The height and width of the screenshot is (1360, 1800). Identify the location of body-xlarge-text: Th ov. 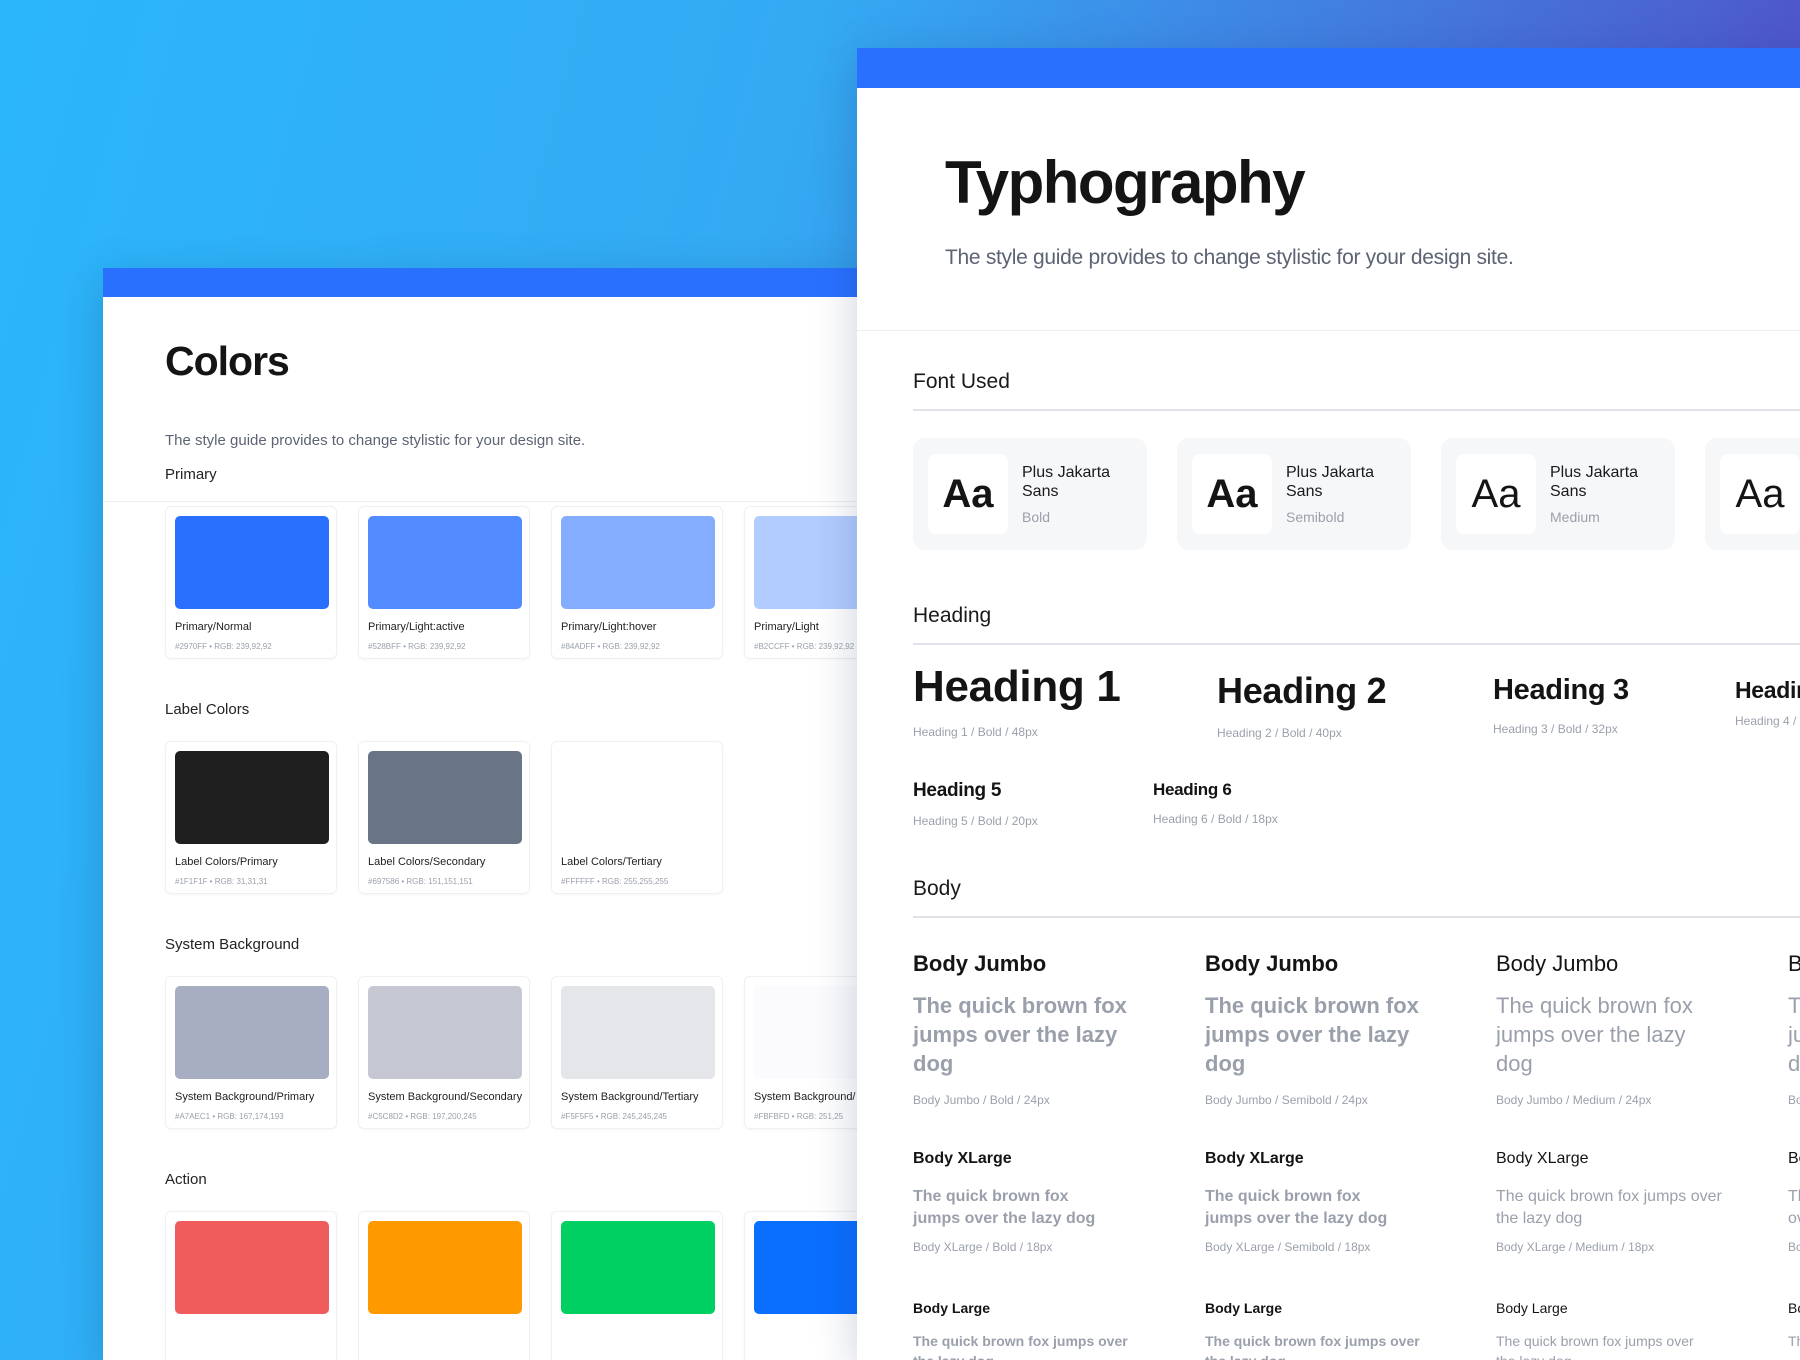
(1794, 1207).